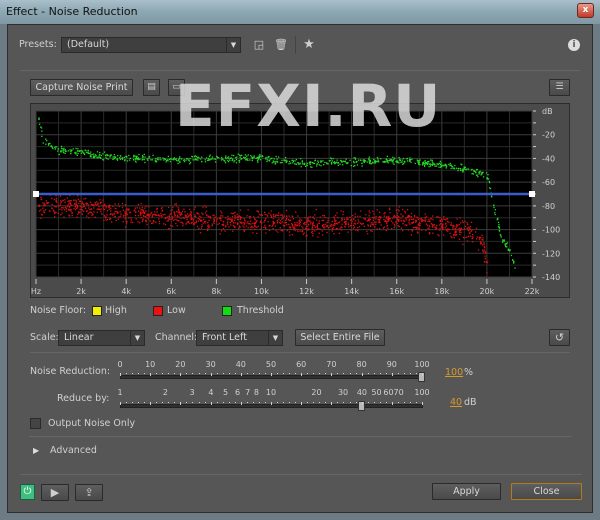  I want to click on advanced-toggle: Advanced, so click(73, 450).